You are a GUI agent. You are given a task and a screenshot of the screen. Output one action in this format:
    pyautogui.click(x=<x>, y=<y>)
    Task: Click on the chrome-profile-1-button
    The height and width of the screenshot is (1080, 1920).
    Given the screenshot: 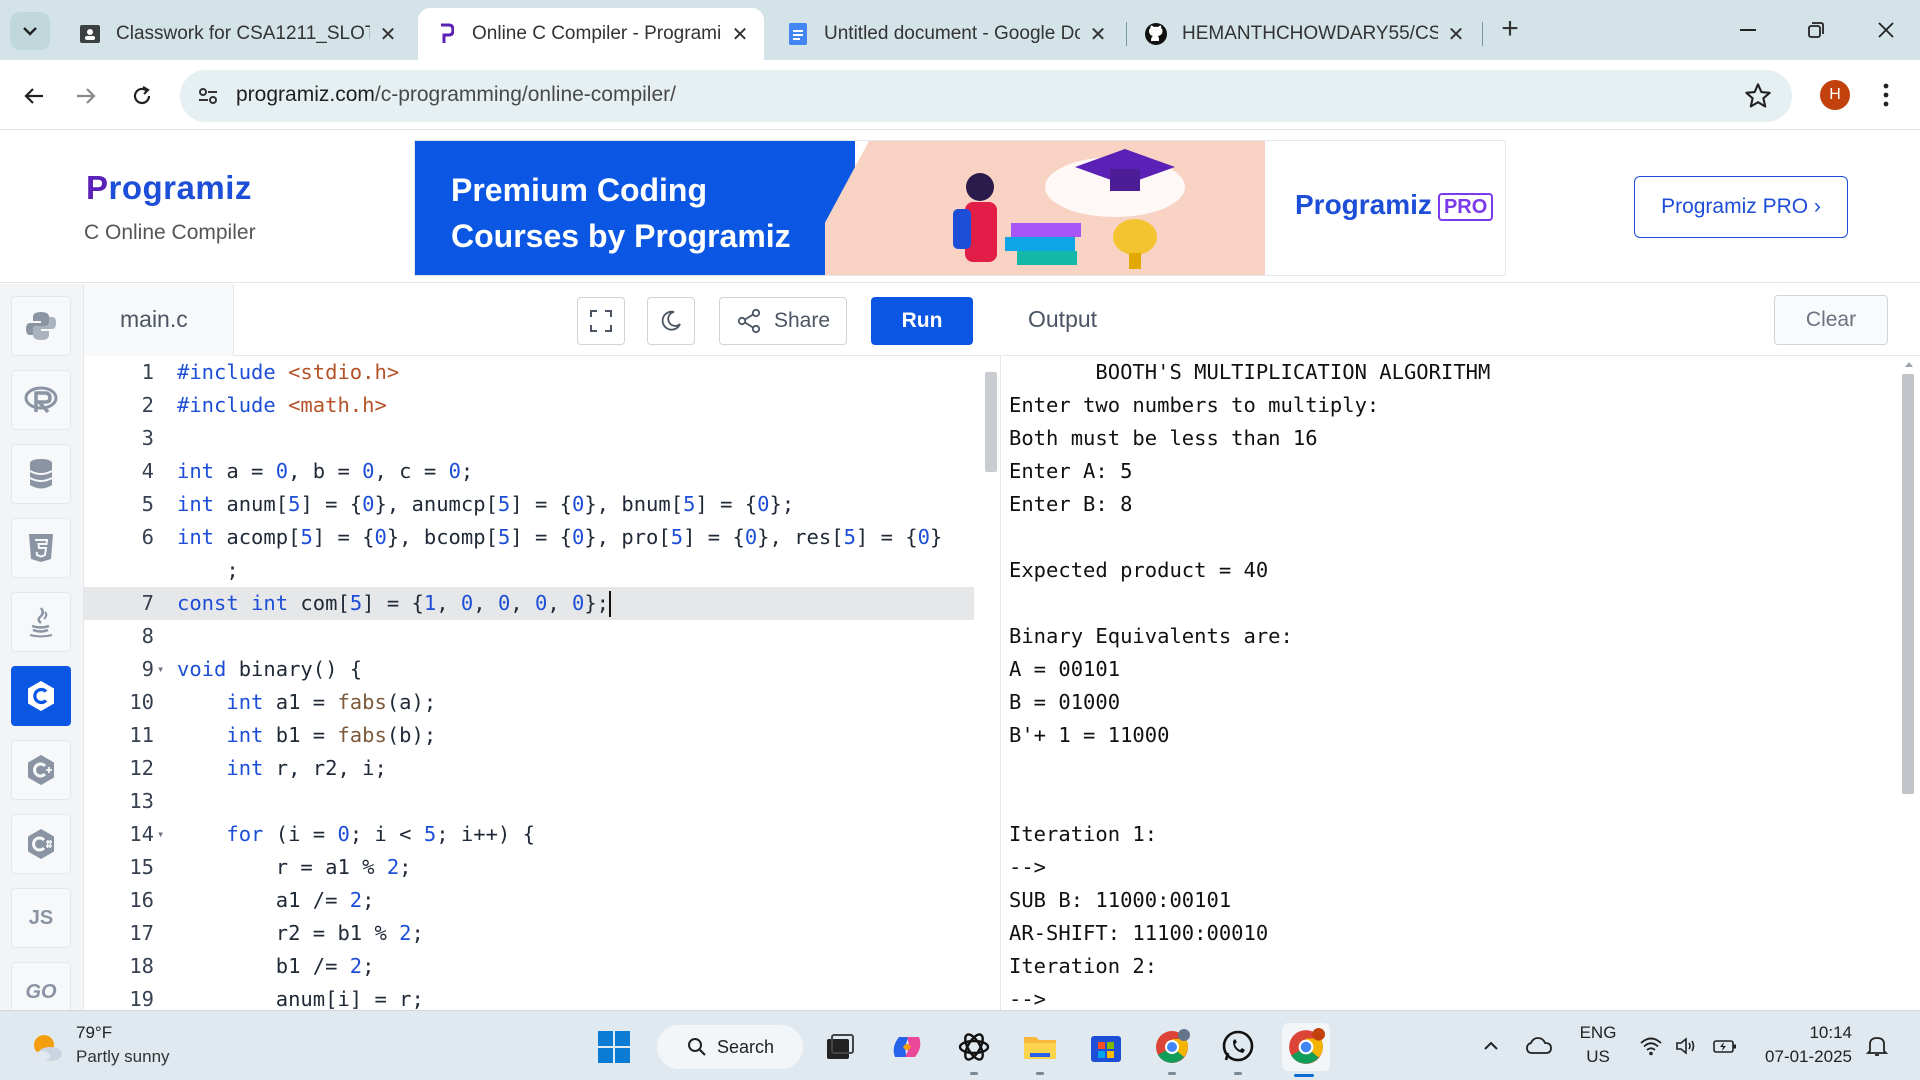 What is the action you would take?
    pyautogui.click(x=1172, y=1050)
    